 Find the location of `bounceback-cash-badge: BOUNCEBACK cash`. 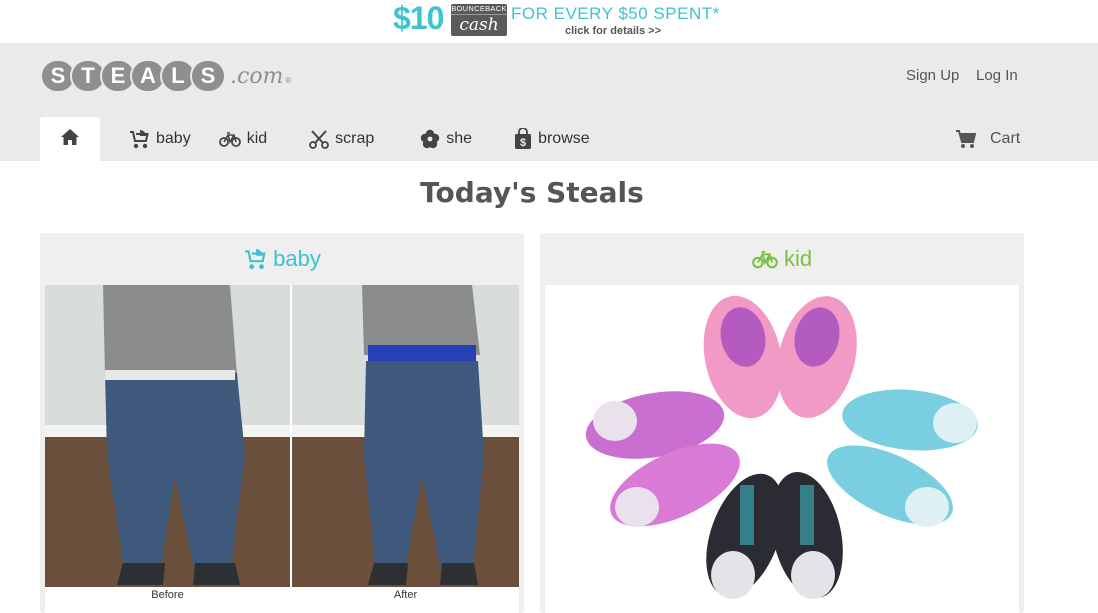

bounceback-cash-badge: BOUNCEBACK cash is located at coordinates (479, 20).